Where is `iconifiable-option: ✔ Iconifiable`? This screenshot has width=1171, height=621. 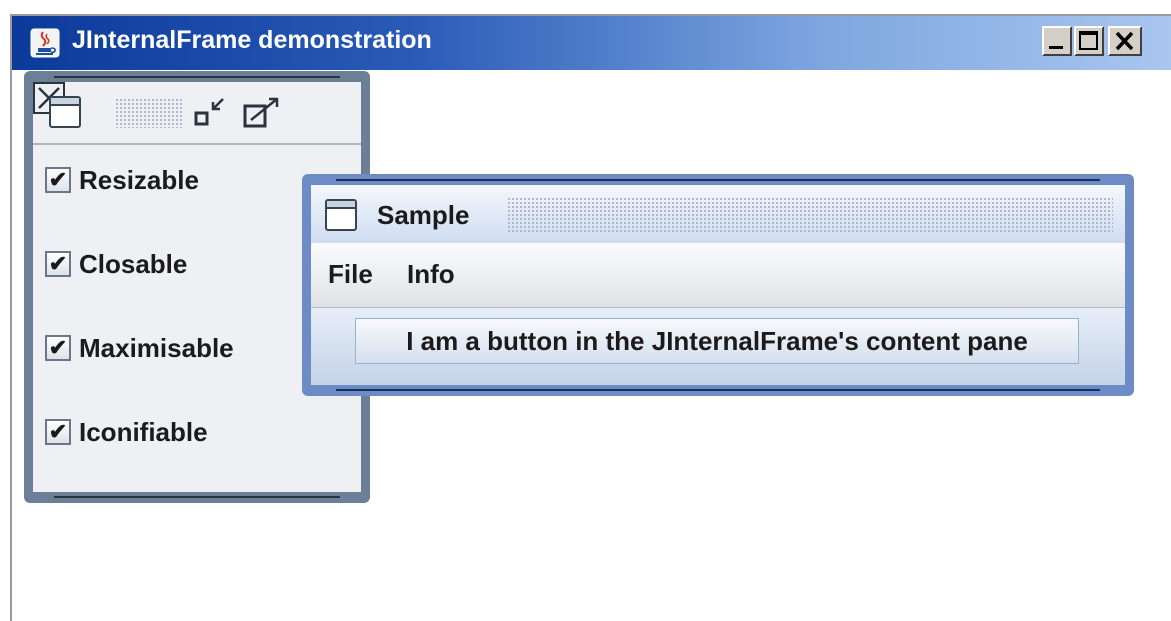
iconifiable-option: ✔ Iconifiable is located at coordinates (126, 432).